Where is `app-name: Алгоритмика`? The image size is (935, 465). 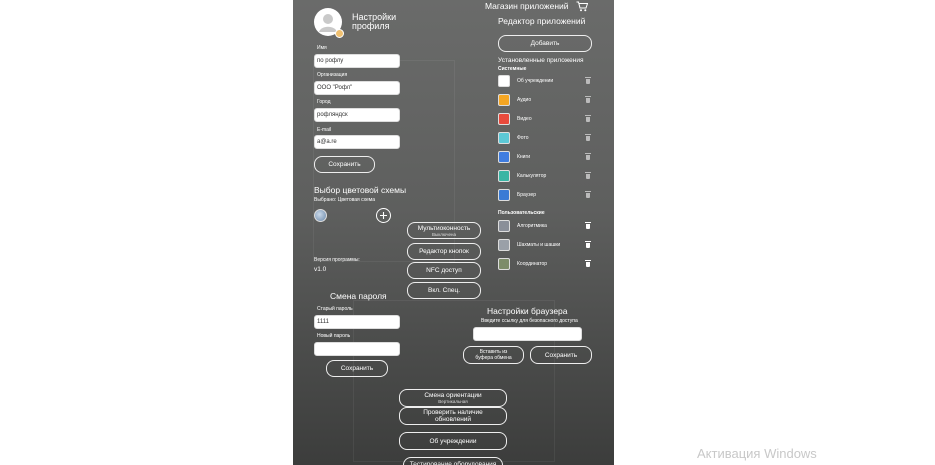 app-name: Алгоритмика is located at coordinates (532, 226).